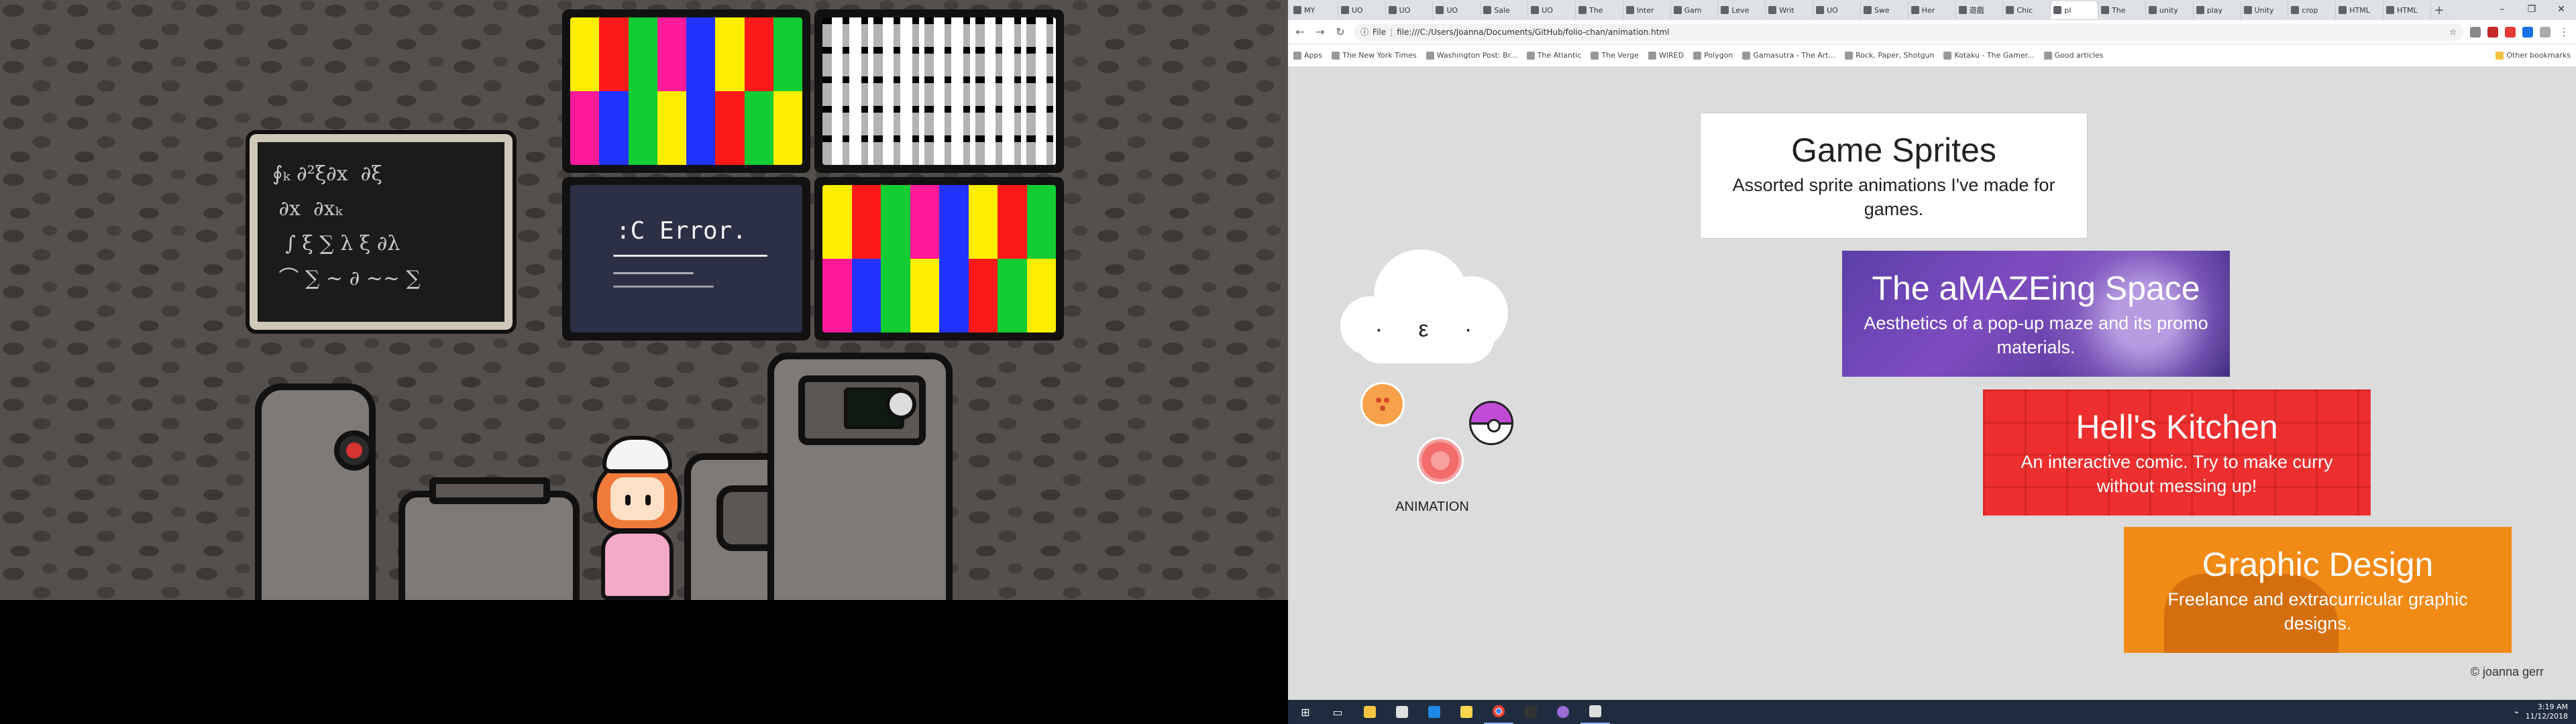 This screenshot has height=724, width=2576. Describe the element at coordinates (2177, 427) in the screenshot. I see `card-title: Hell's Kitchen` at that location.